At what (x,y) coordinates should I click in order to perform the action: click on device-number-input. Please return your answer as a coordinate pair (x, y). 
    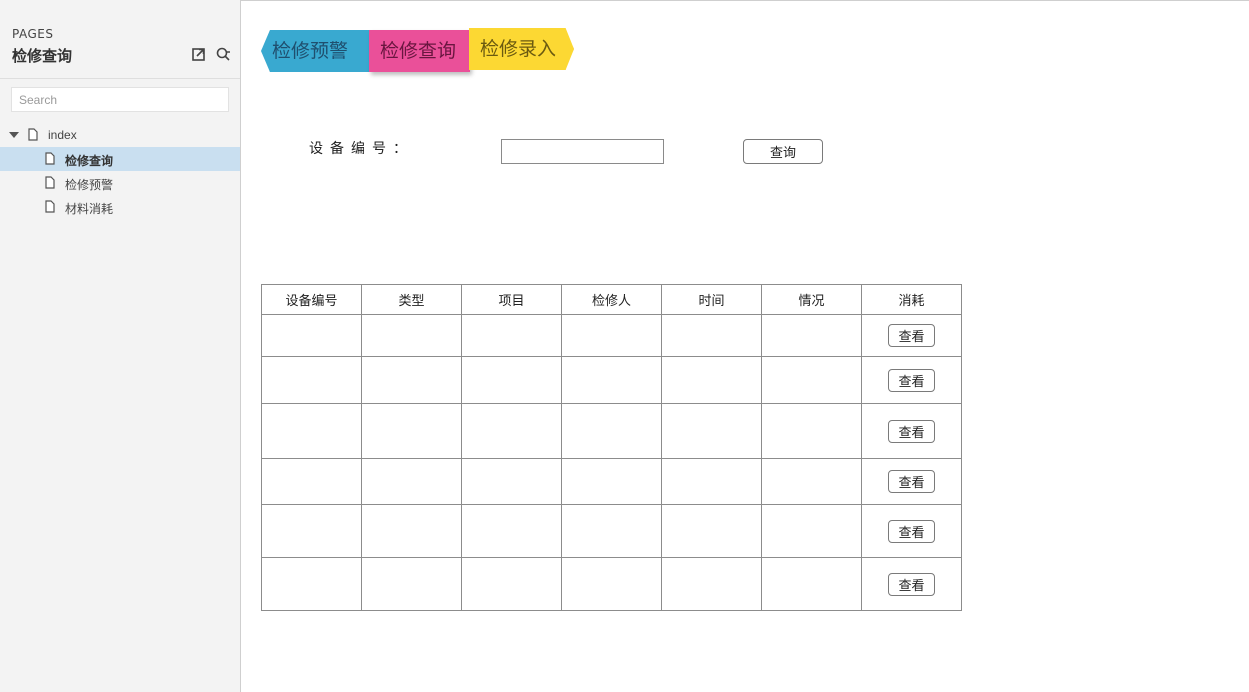
    Looking at the image, I should click on (582, 151).